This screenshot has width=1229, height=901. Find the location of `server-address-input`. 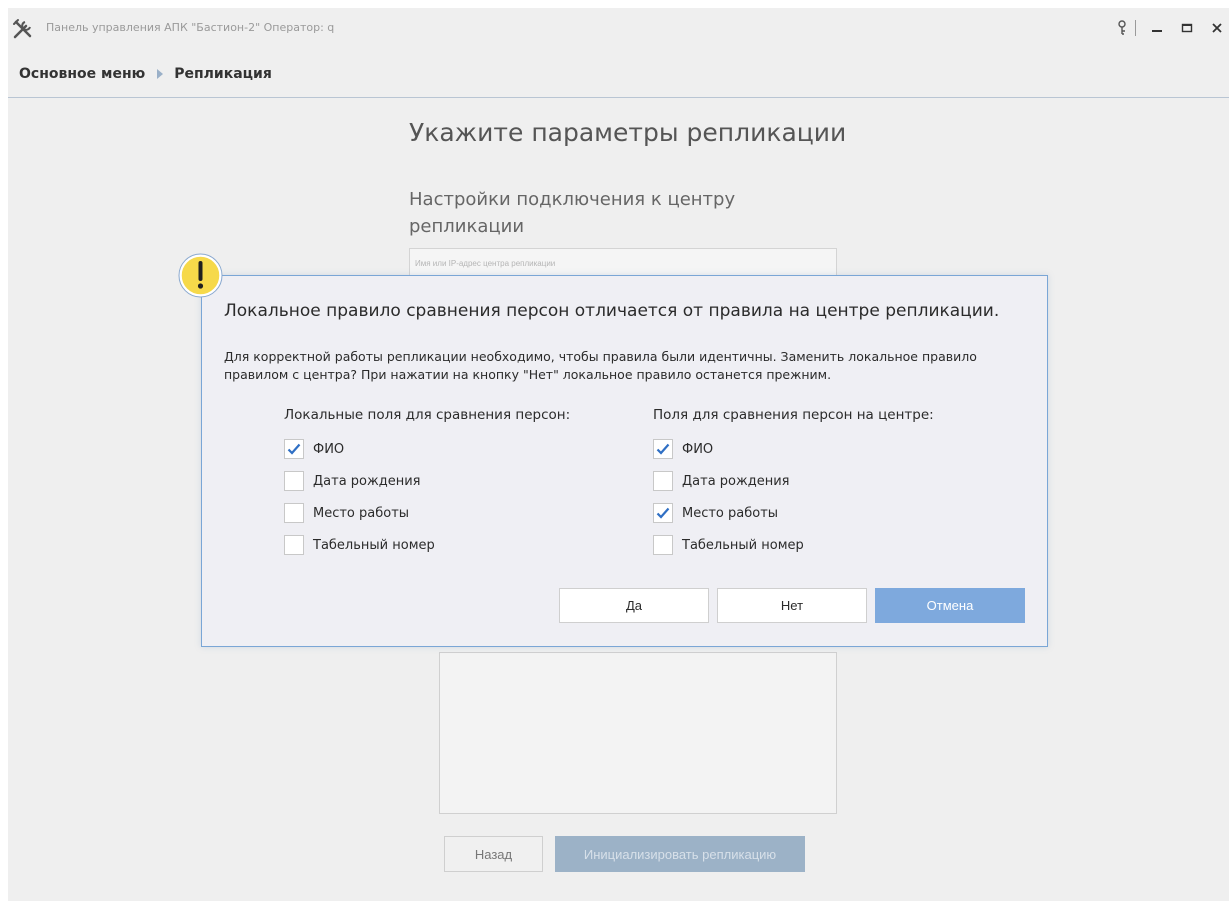

server-address-input is located at coordinates (623, 263).